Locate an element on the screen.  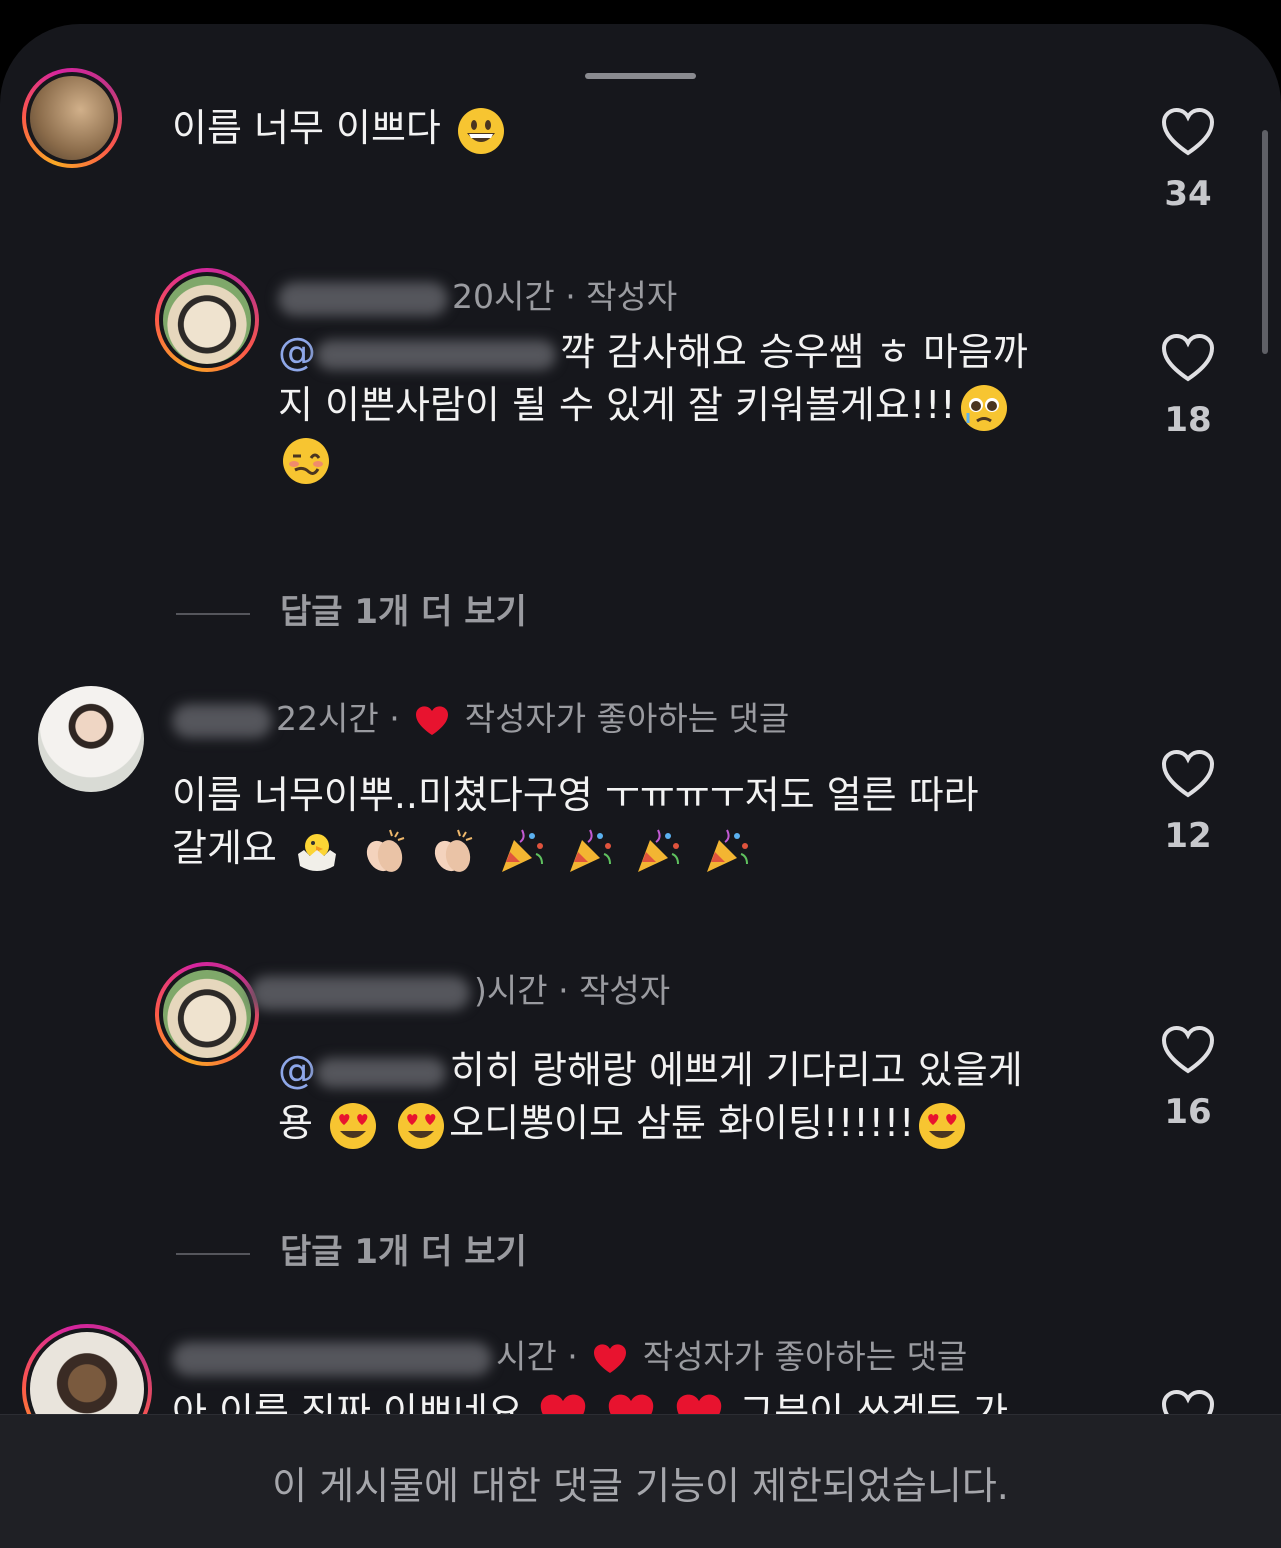
comments-restricted-banner: 이 게시물에 대한 댓글 기능이 제한되었습니다. is located at coordinates (640, 1481).